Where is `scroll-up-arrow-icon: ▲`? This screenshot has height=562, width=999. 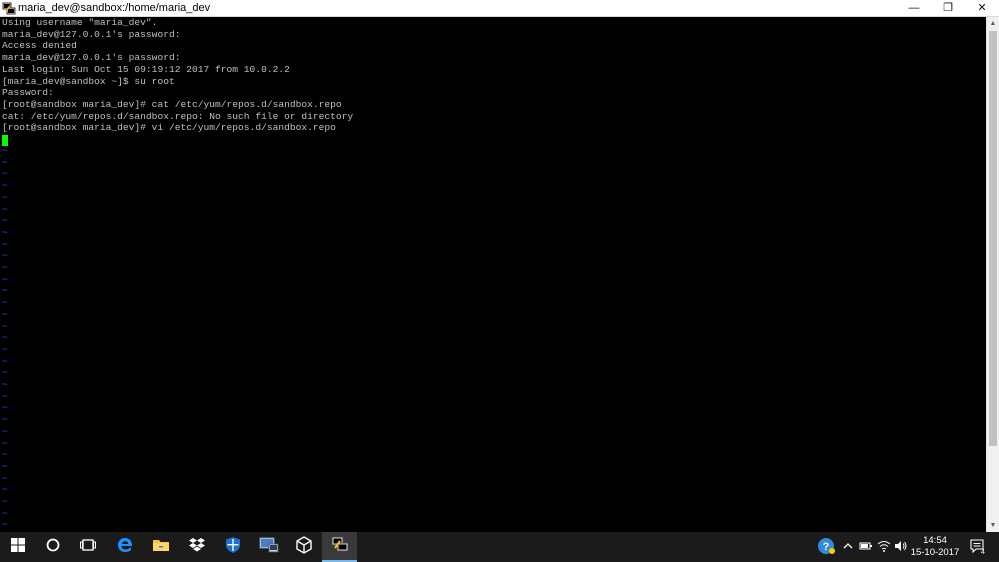
scroll-up-arrow-icon: ▲ is located at coordinates (993, 23).